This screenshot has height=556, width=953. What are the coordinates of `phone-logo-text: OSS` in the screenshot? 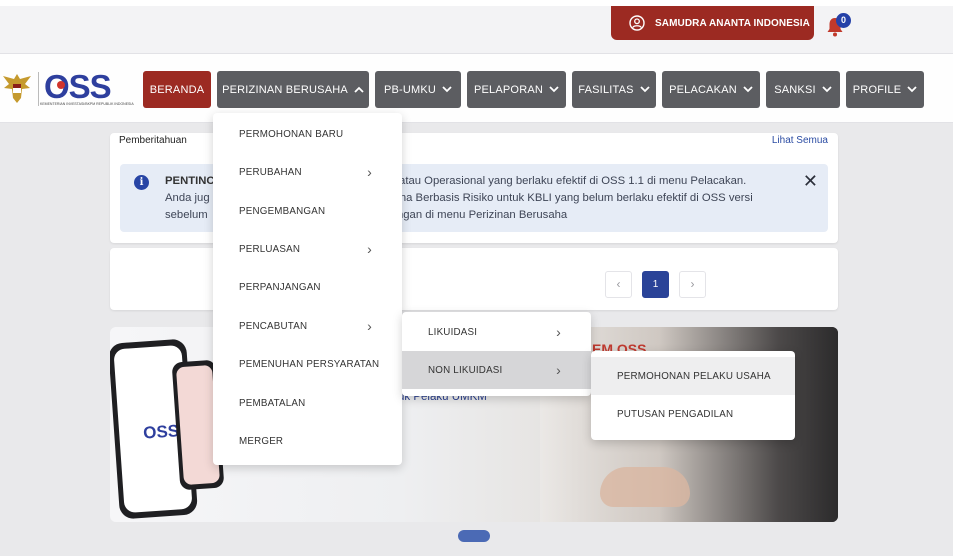 It's located at (161, 432).